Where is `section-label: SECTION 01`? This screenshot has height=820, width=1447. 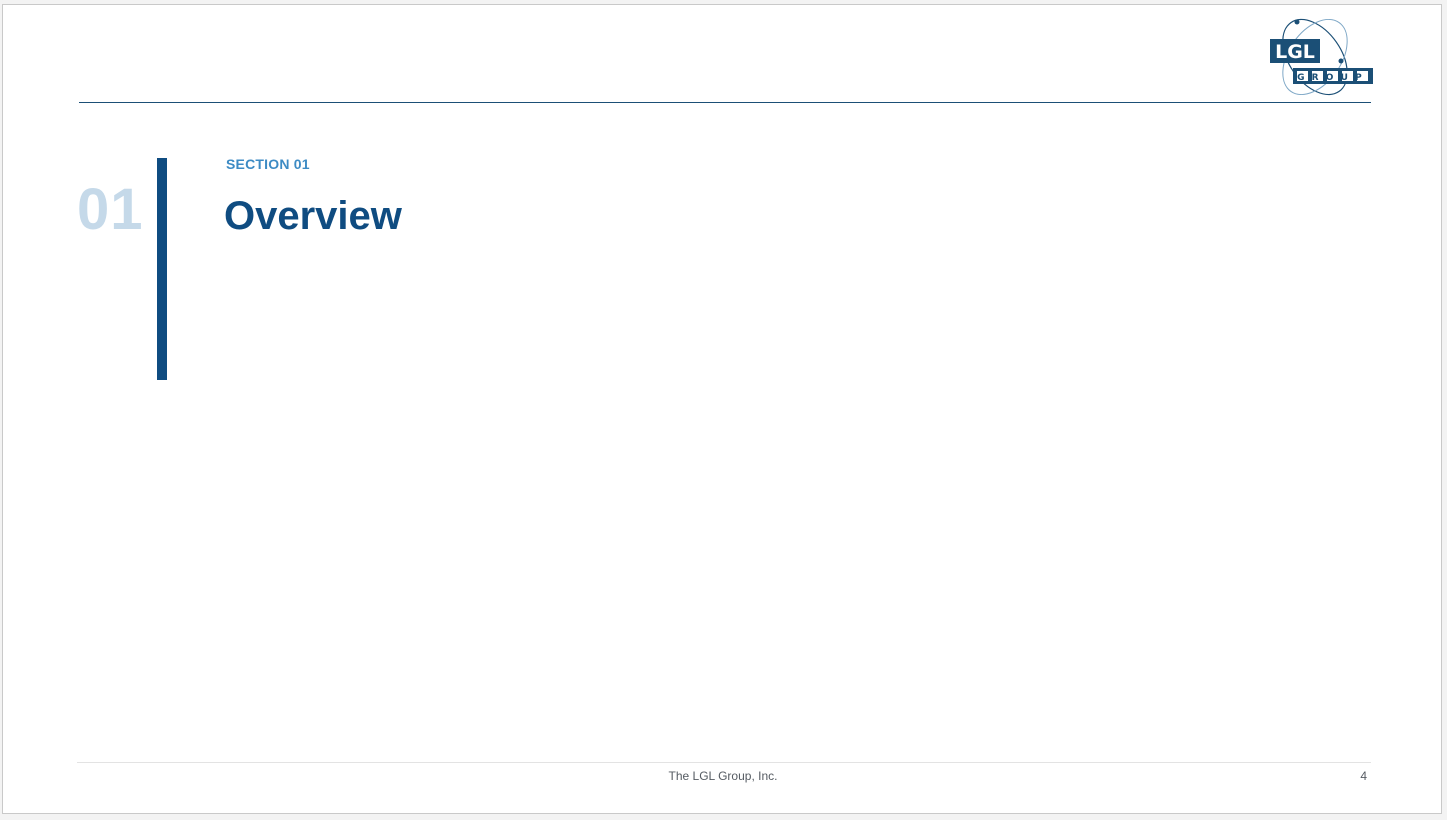 section-label: SECTION 01 is located at coordinates (268, 164).